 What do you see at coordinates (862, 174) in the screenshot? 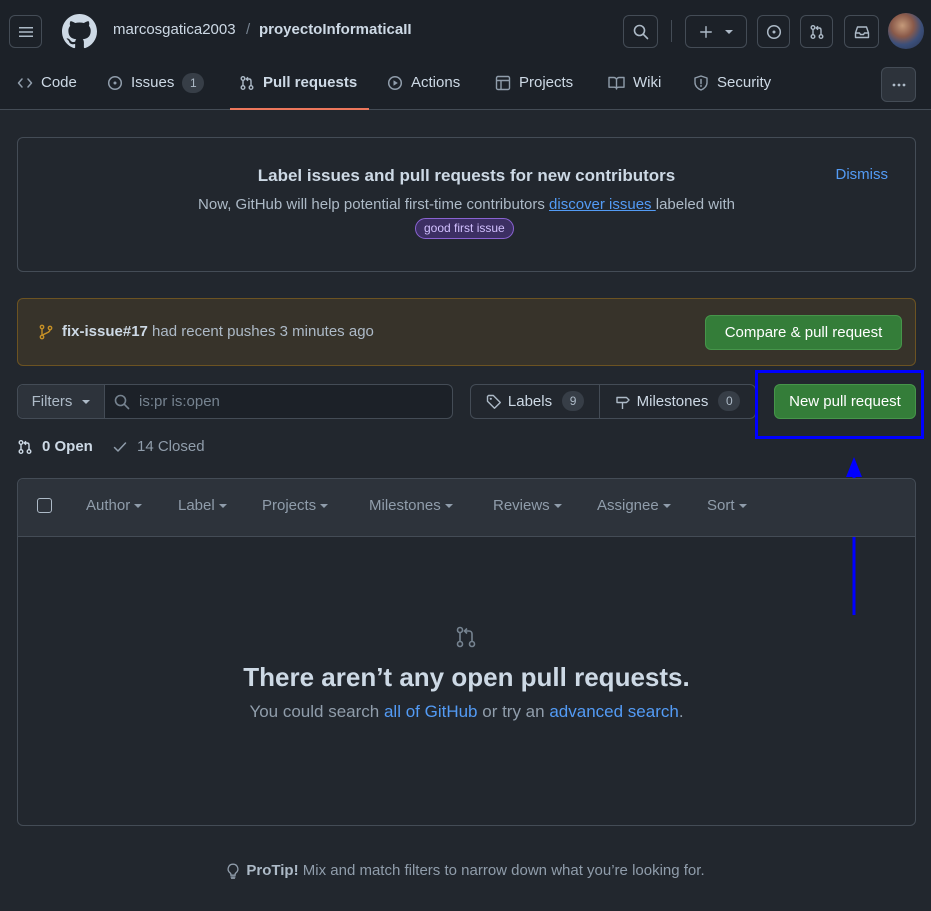
I see `dismiss-link: Dismiss` at bounding box center [862, 174].